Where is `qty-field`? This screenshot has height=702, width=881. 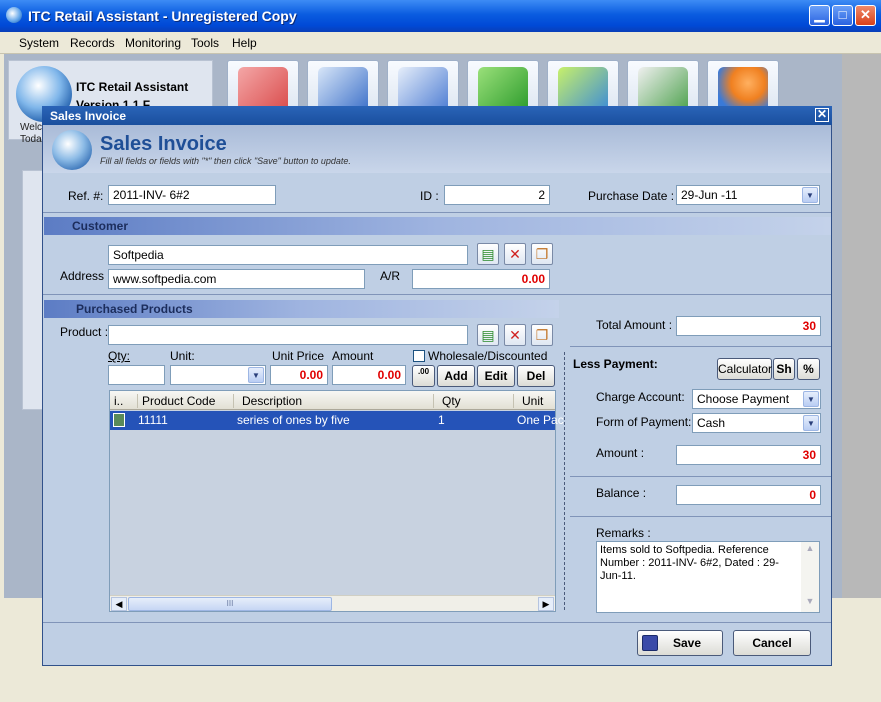
qty-field is located at coordinates (136, 375).